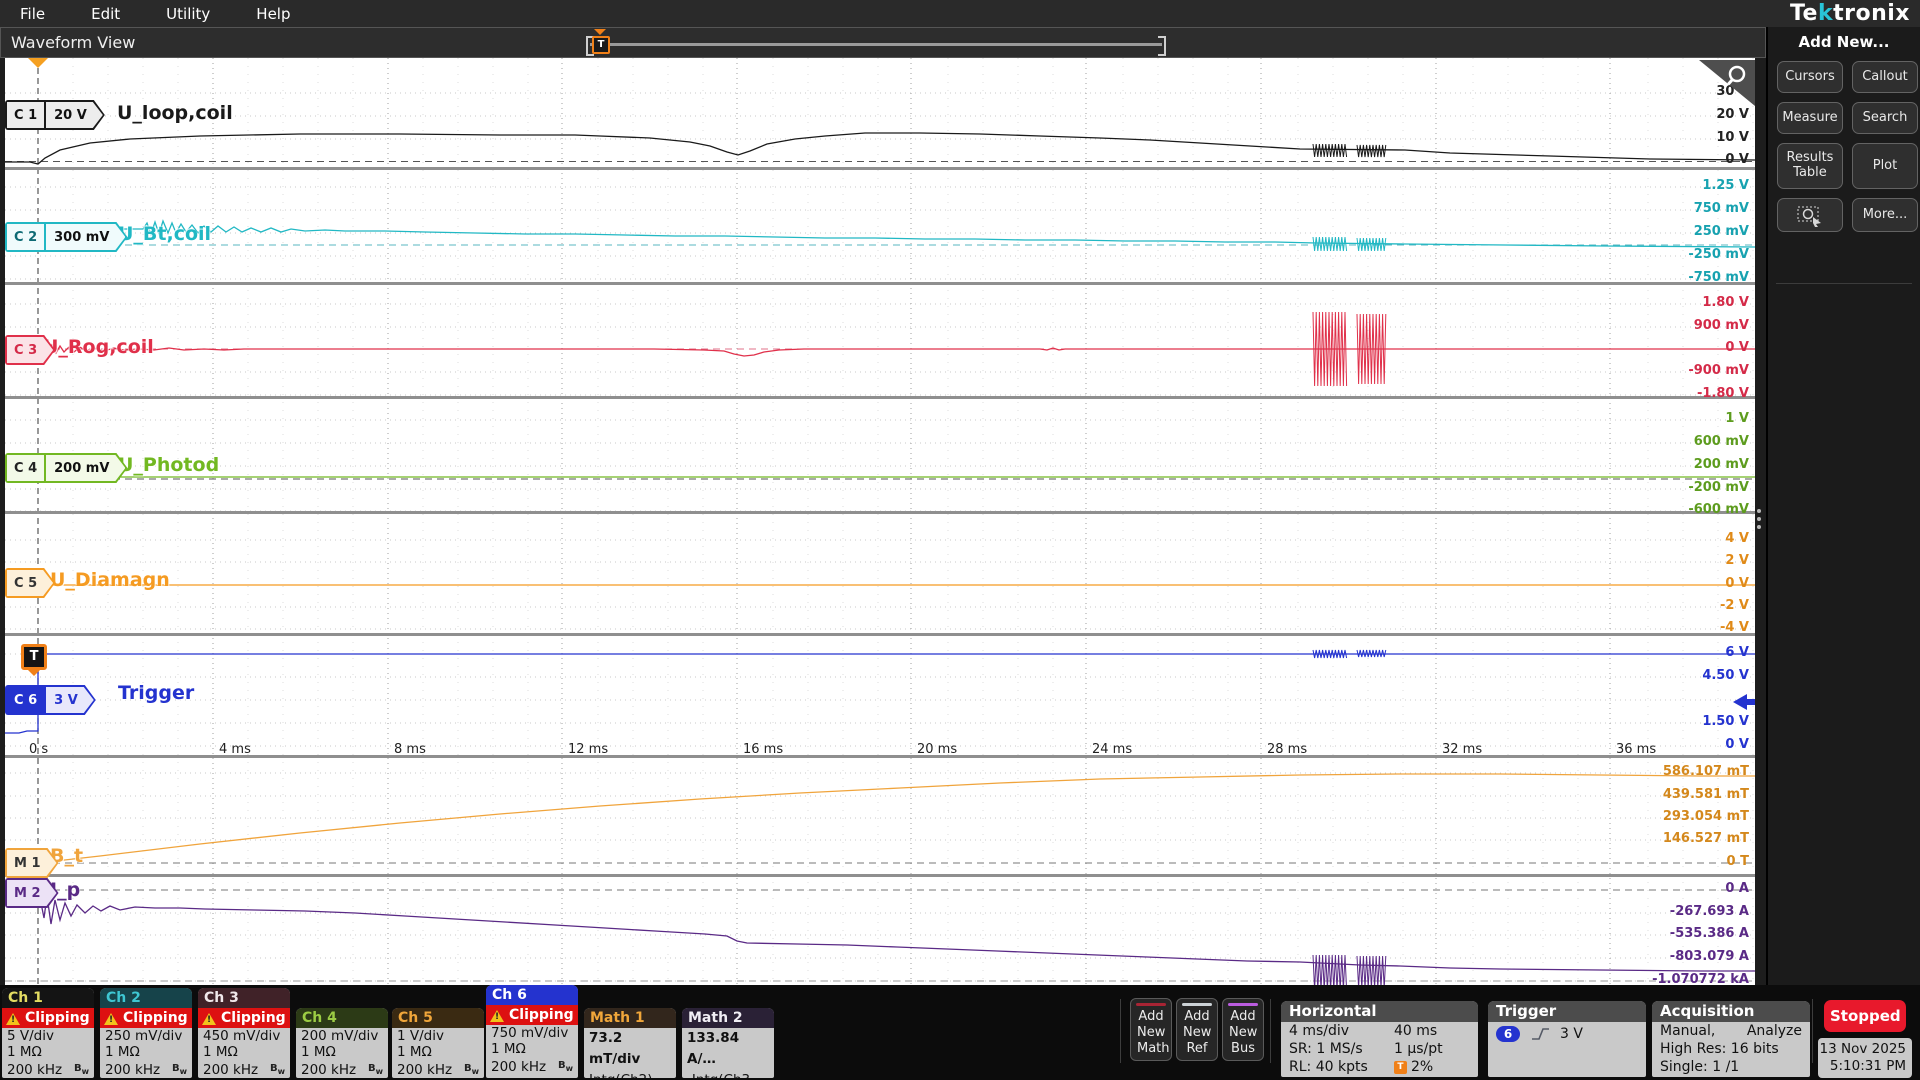 This screenshot has height=1080, width=1920. What do you see at coordinates (1151, 1029) in the screenshot?
I see `add-new-math-button: Add New Math` at bounding box center [1151, 1029].